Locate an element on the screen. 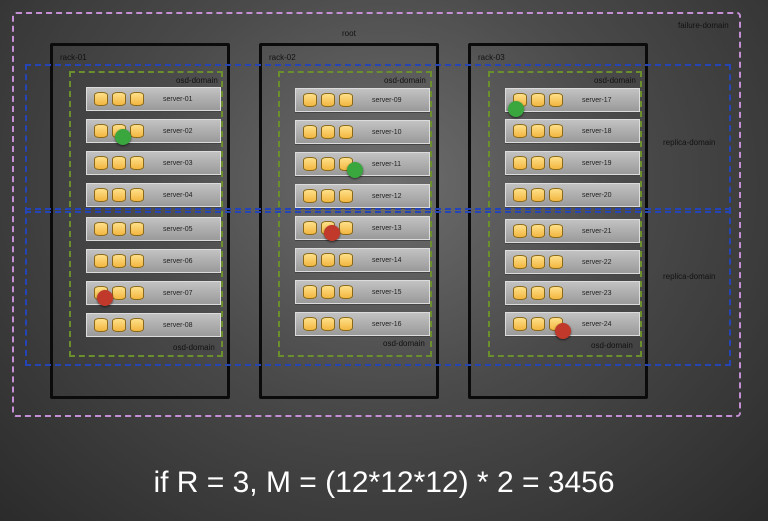 The width and height of the screenshot is (768, 521). root-label: root is located at coordinates (349, 33).